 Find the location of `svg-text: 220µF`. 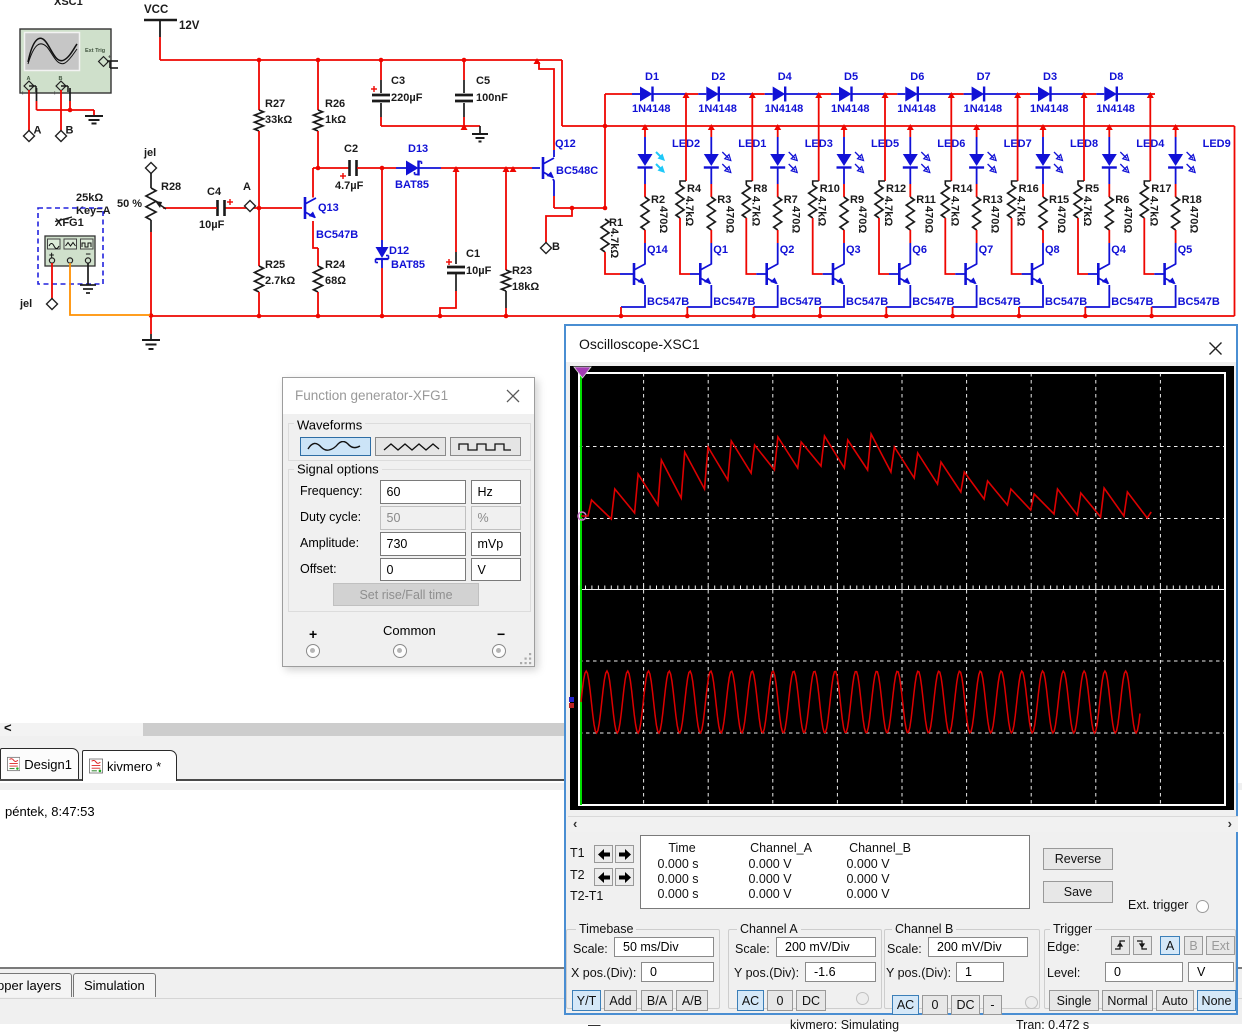

svg-text: 220µF is located at coordinates (407, 98).